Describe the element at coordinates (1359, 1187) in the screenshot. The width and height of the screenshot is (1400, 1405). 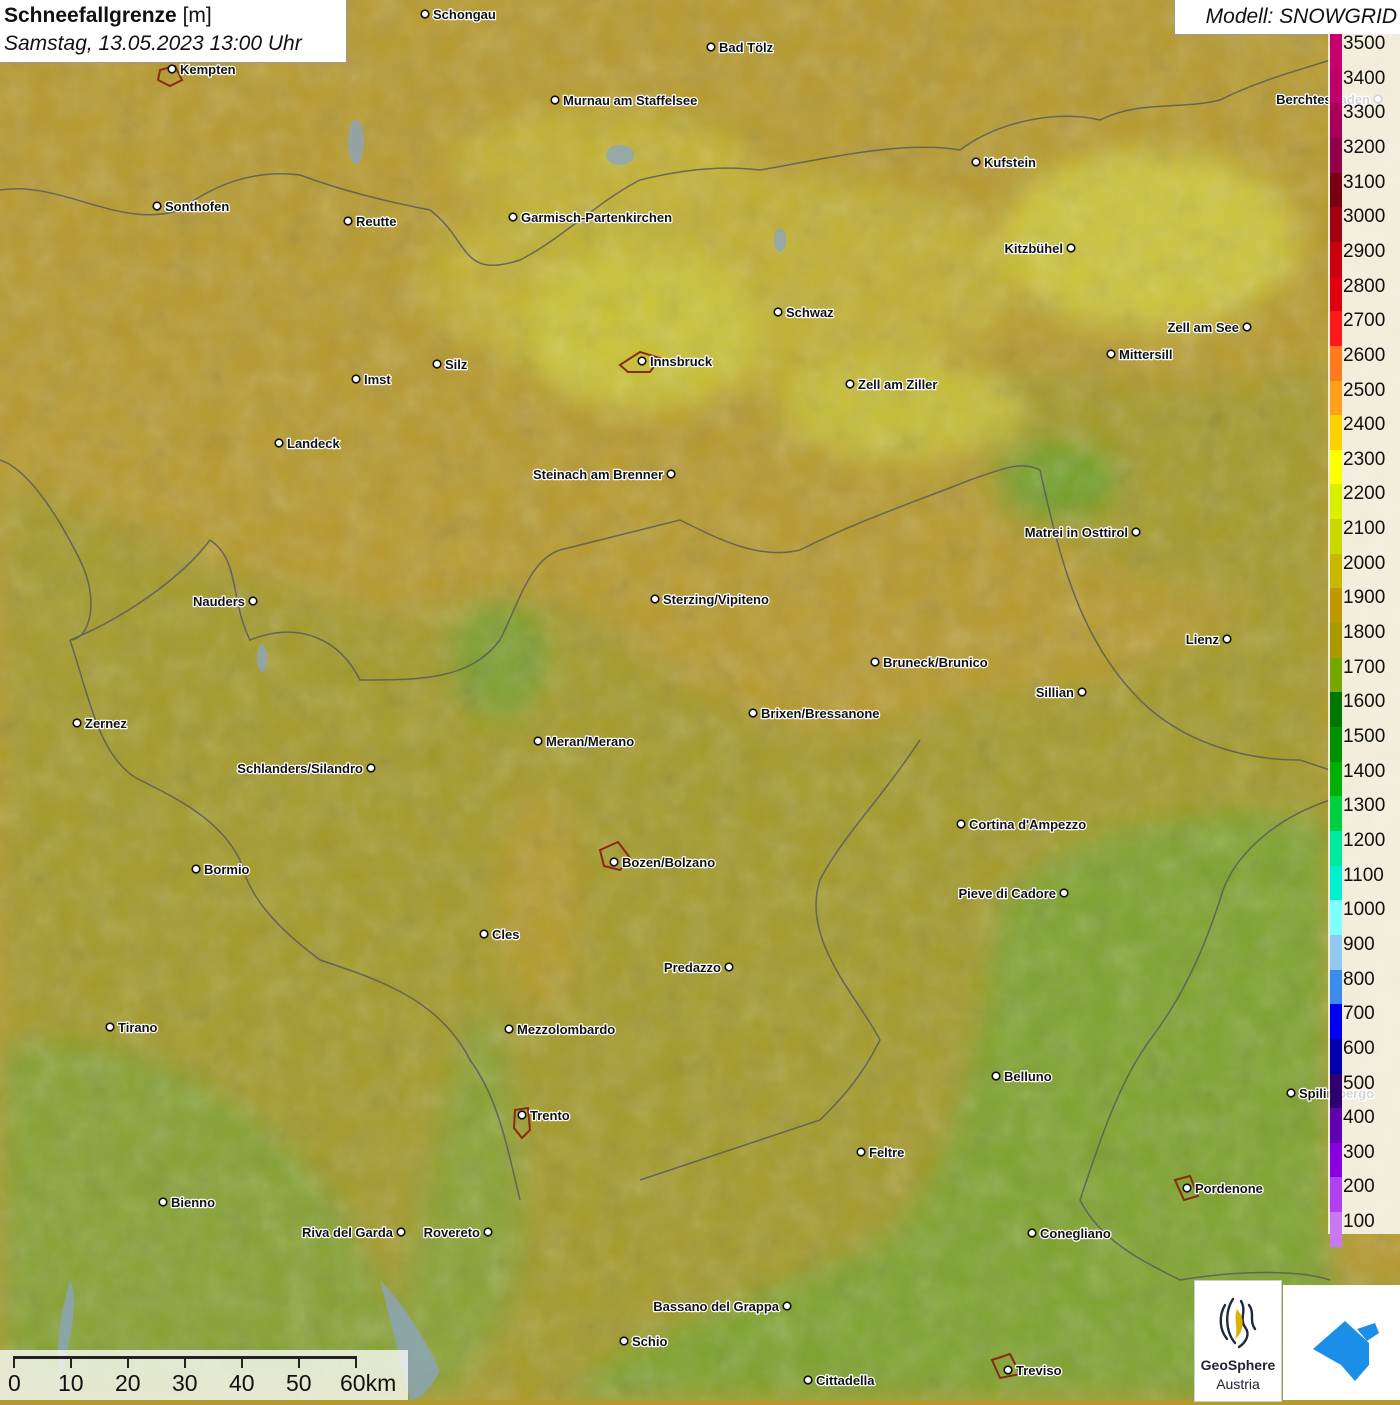
I see `legend-label: 200` at that location.